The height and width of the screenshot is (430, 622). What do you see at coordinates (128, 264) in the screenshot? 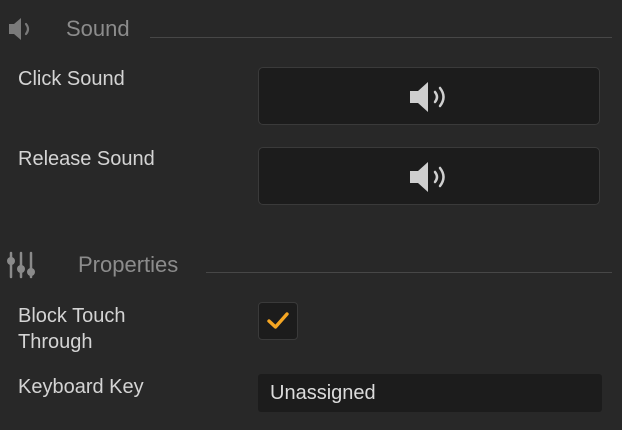
I see `properties-section-title: Properties` at bounding box center [128, 264].